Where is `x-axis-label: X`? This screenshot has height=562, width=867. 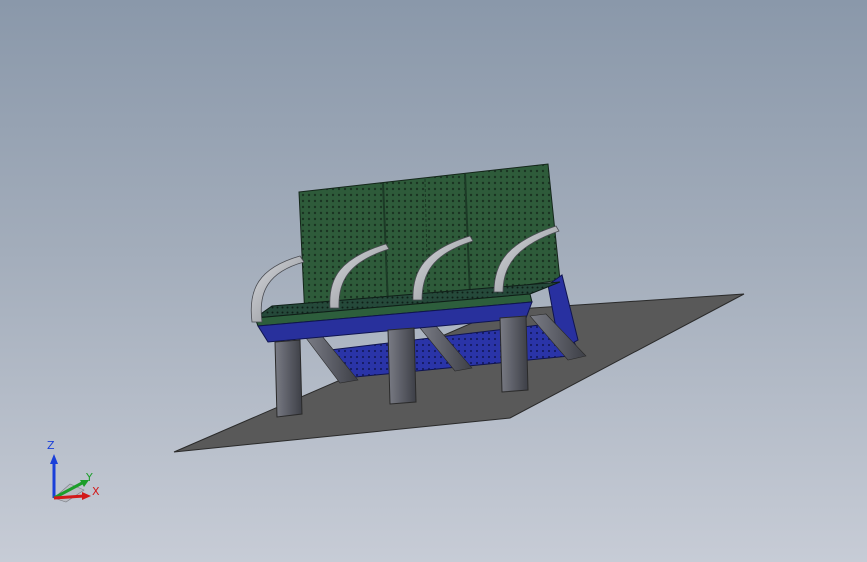 x-axis-label: X is located at coordinates (96, 491).